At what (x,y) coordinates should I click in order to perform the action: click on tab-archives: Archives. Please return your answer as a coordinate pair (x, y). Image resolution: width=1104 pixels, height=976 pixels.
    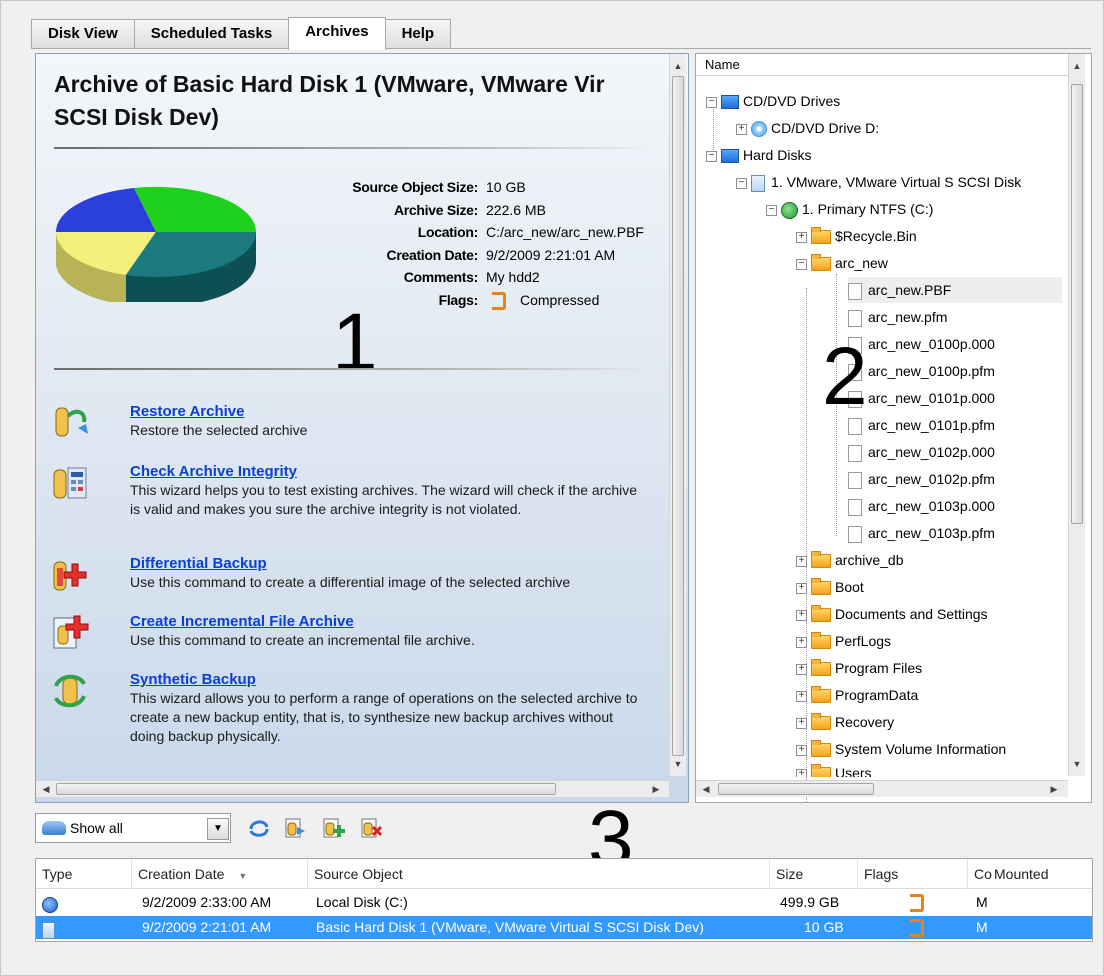
    Looking at the image, I should click on (337, 33).